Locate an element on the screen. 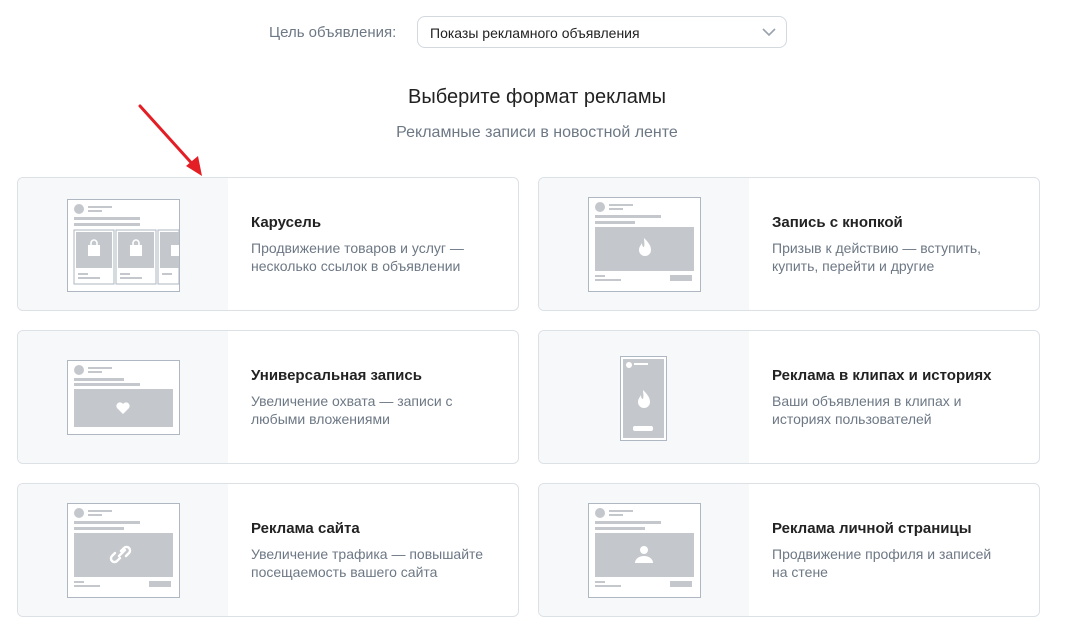  carousel-preview-illustration is located at coordinates (123, 245).